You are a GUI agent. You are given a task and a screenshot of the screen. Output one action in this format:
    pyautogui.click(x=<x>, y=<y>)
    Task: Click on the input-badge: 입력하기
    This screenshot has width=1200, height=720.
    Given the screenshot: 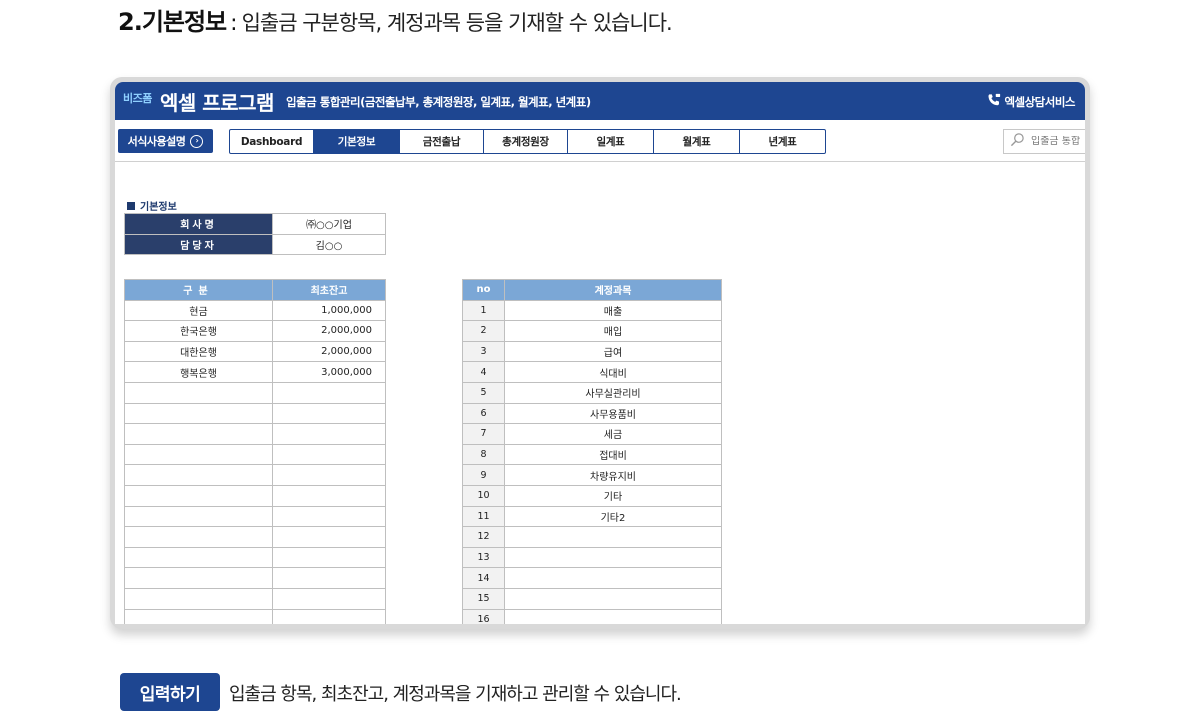 What is the action you would take?
    pyautogui.click(x=170, y=692)
    